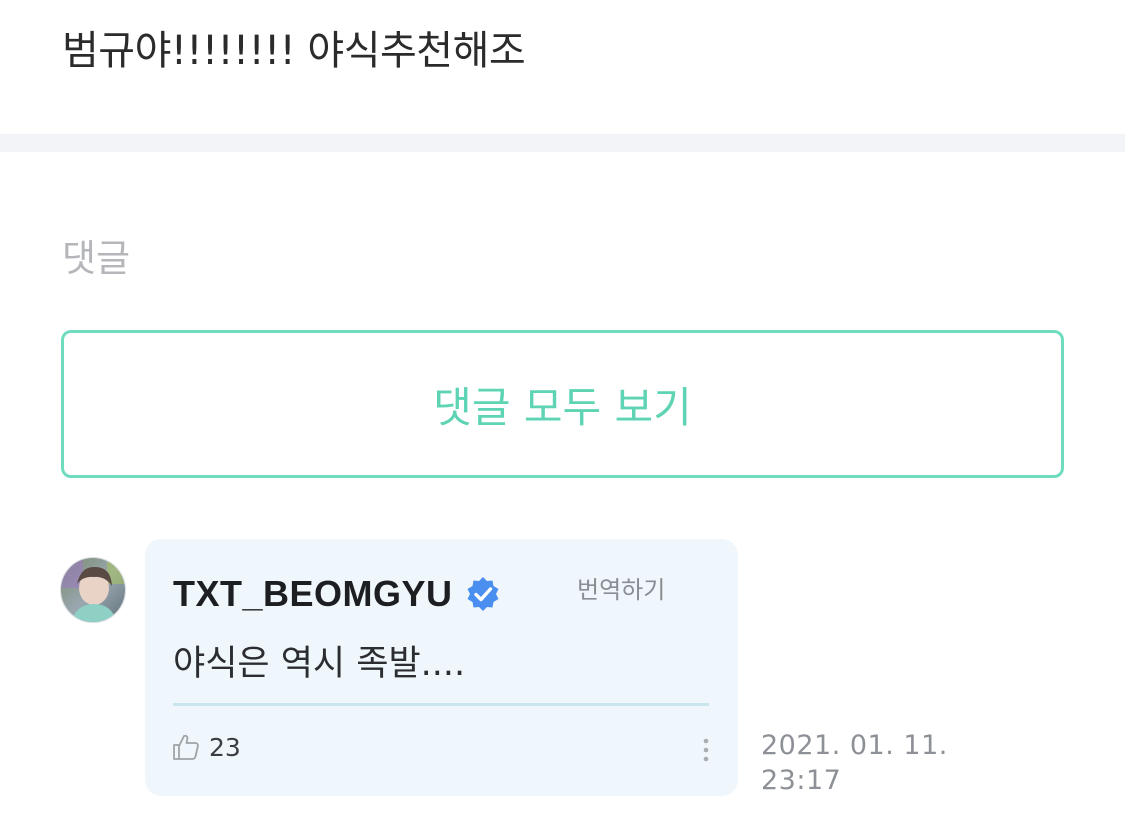 Image resolution: width=1125 pixels, height=828 pixels. Describe the element at coordinates (854, 745) in the screenshot. I see `comment-date: 2021. 01. 11.` at that location.